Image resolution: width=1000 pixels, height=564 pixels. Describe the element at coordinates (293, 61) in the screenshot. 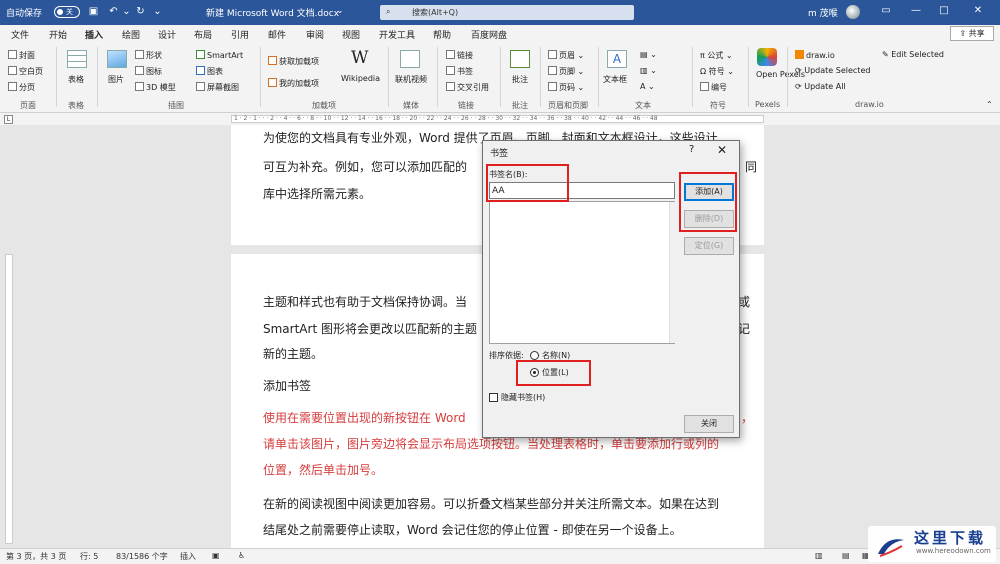

I see `get-addins-button: 获取加载项` at that location.